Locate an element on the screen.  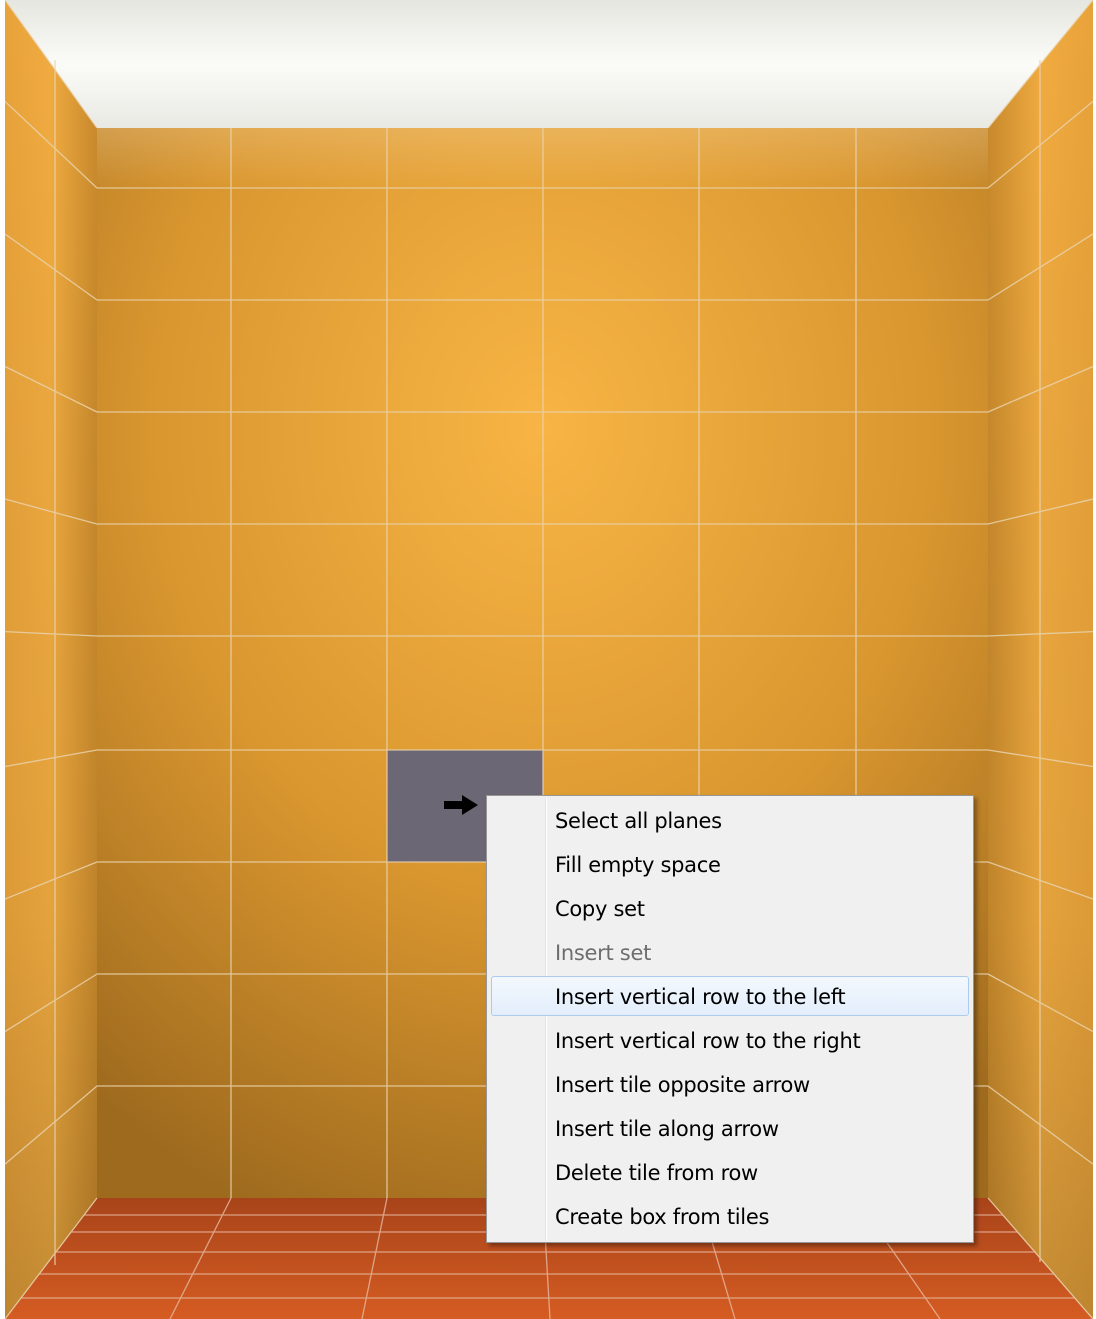
menu-item-fill-empty-space: Fill empty space is located at coordinates (730, 865).